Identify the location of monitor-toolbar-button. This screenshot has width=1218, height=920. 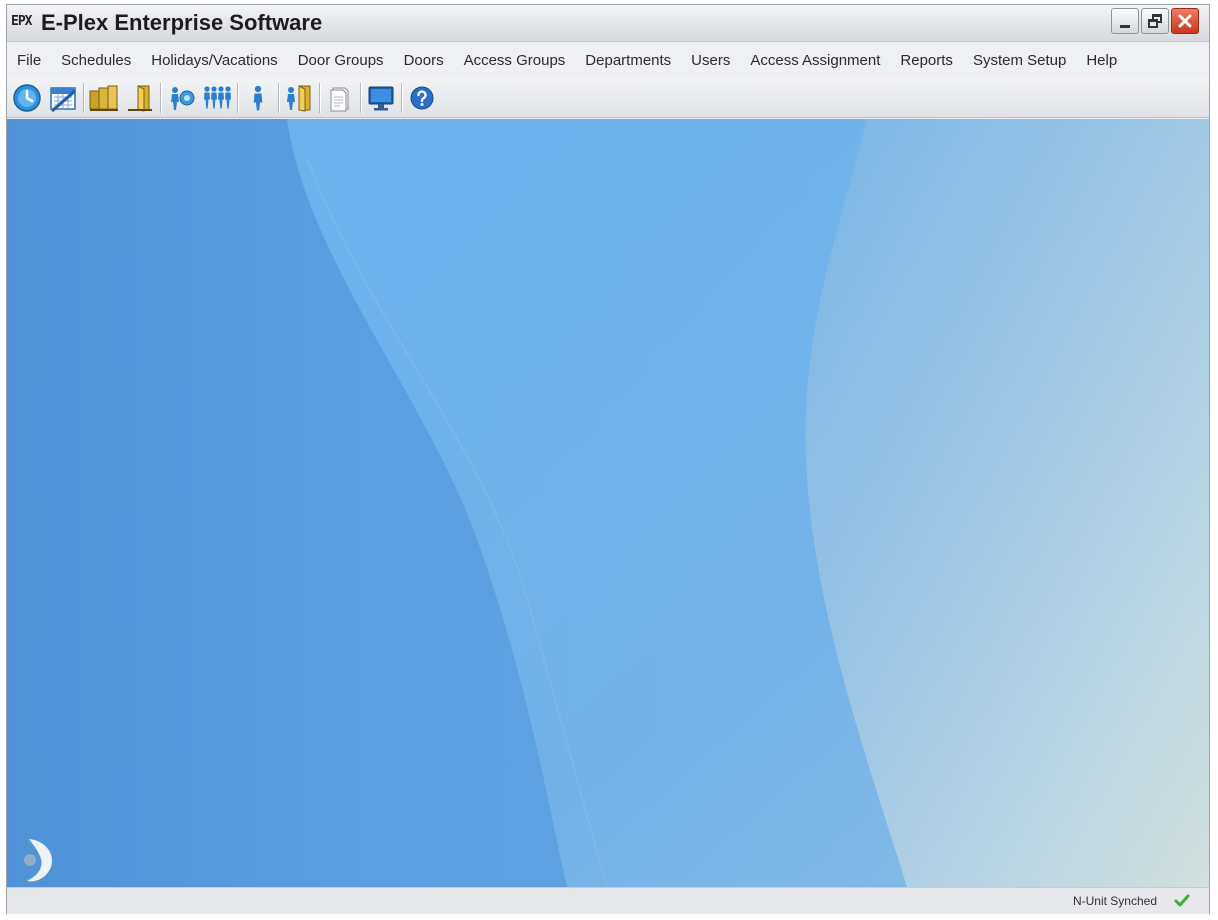
(381, 98).